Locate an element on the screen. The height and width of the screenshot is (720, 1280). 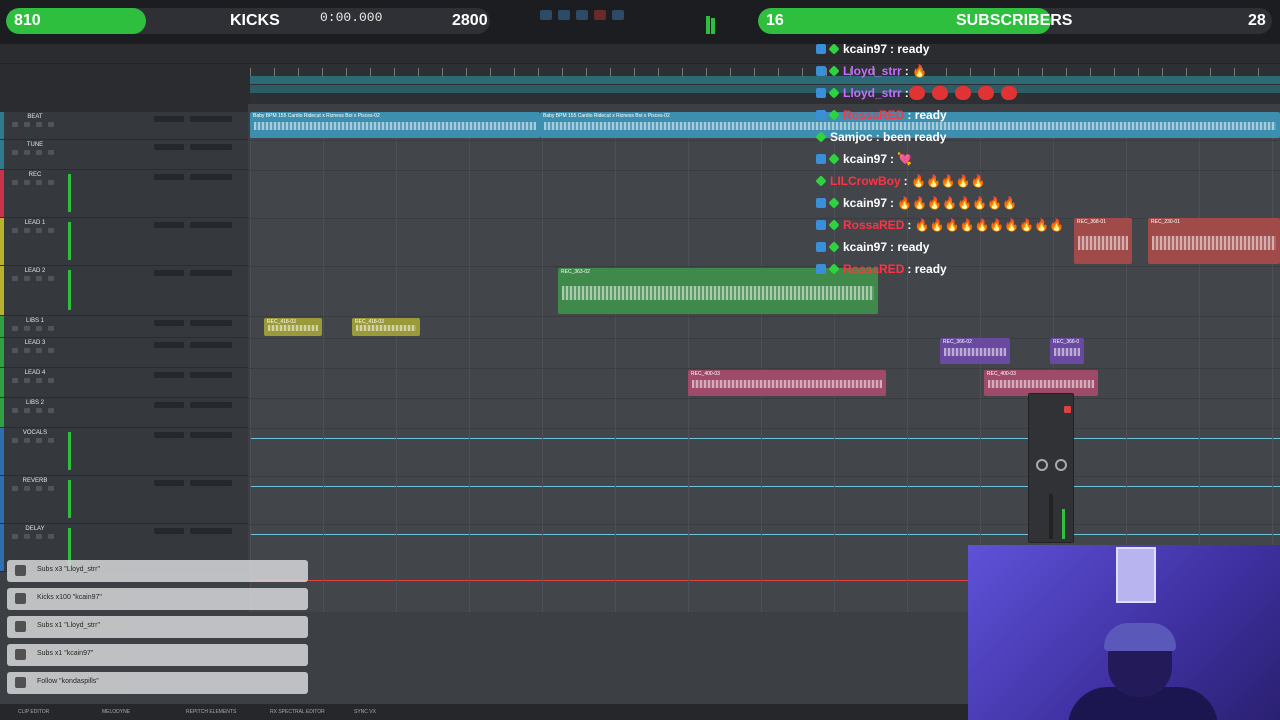
bottom-tab: REPITCH ELEMENTS is located at coordinates (211, 712).